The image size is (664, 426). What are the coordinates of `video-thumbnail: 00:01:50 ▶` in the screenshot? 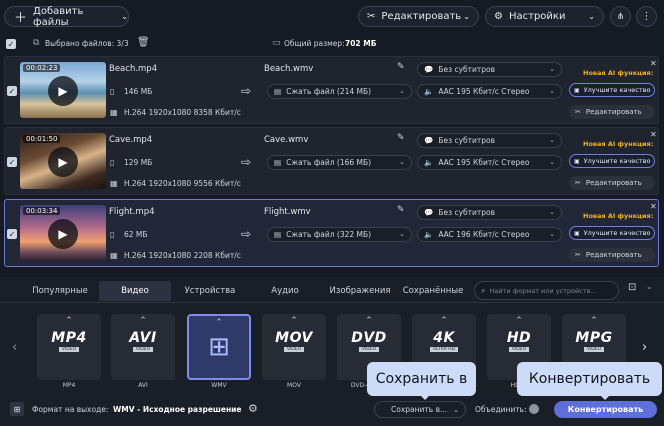 It's located at (63, 161).